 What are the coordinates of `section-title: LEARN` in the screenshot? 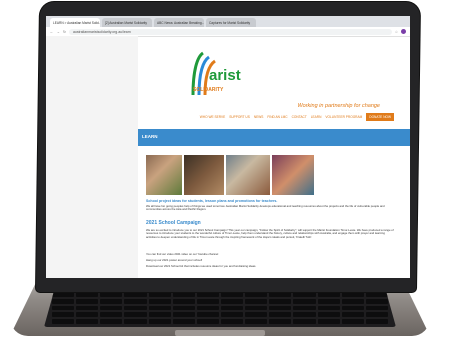 It's located at (150, 136).